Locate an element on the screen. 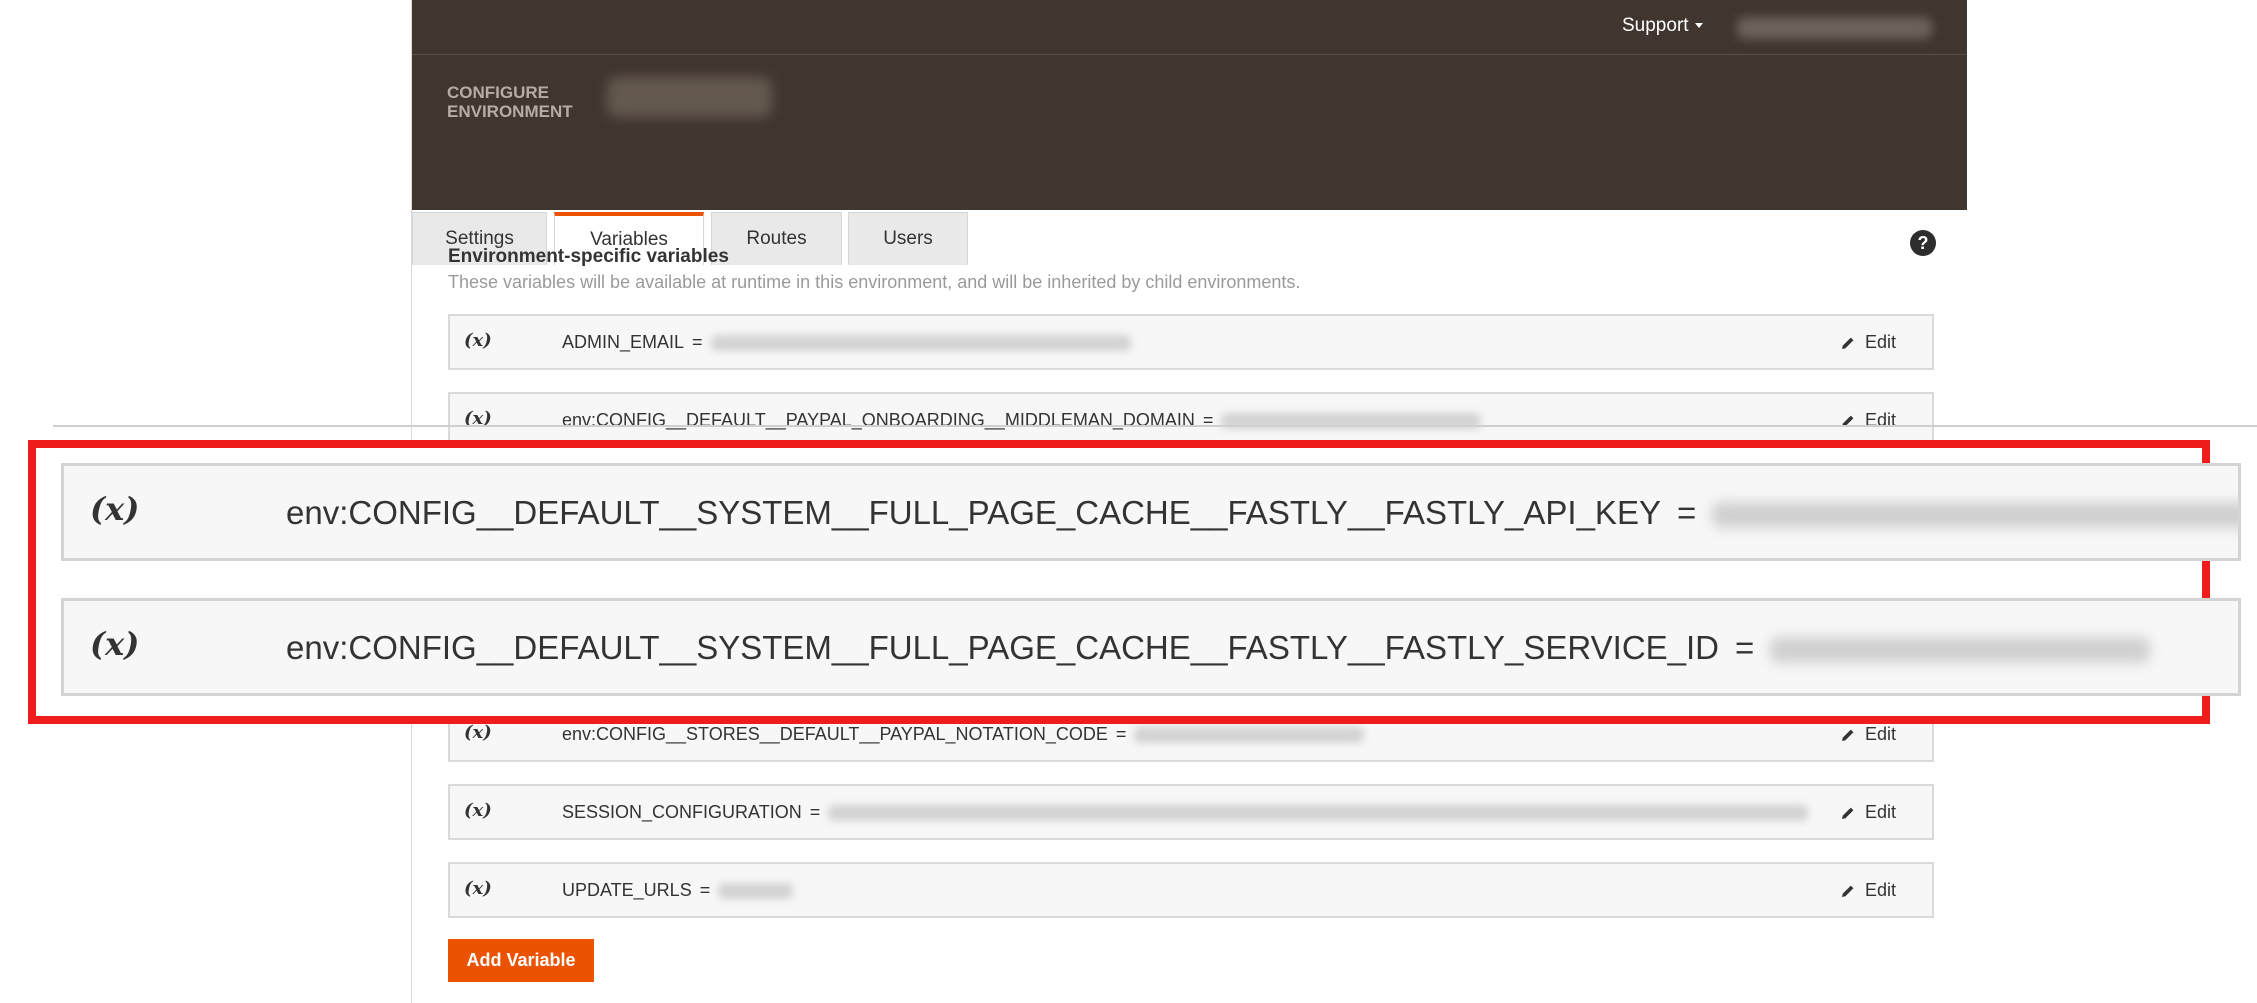  support-menu-label: Support is located at coordinates (1655, 25).